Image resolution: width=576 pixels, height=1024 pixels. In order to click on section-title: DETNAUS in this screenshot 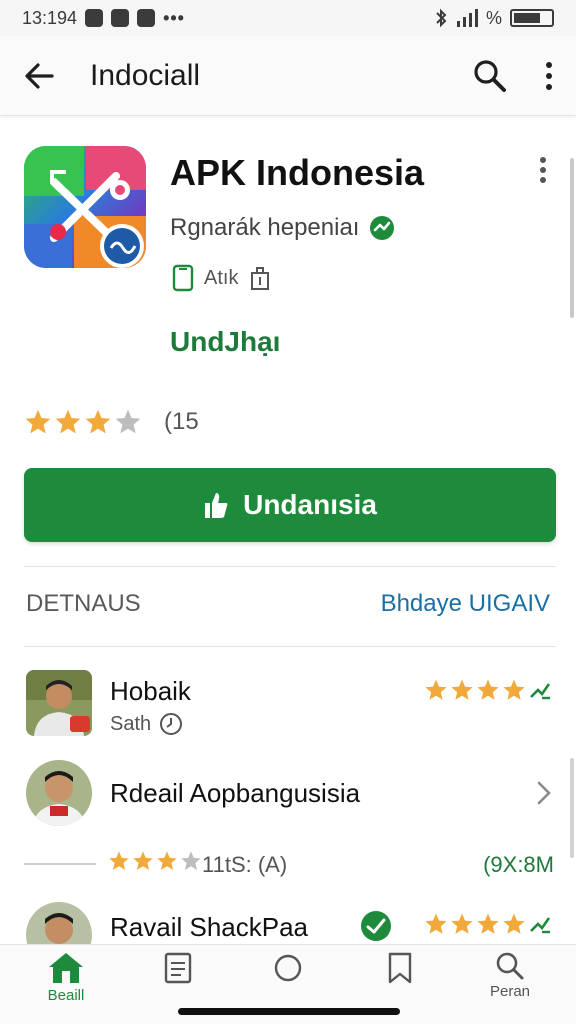, I will do `click(83, 603)`.